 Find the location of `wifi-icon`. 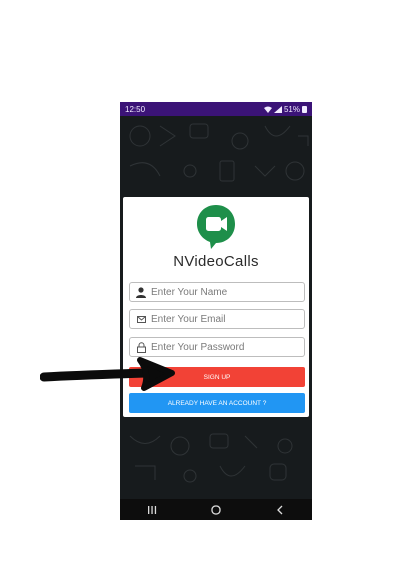

wifi-icon is located at coordinates (267, 109).